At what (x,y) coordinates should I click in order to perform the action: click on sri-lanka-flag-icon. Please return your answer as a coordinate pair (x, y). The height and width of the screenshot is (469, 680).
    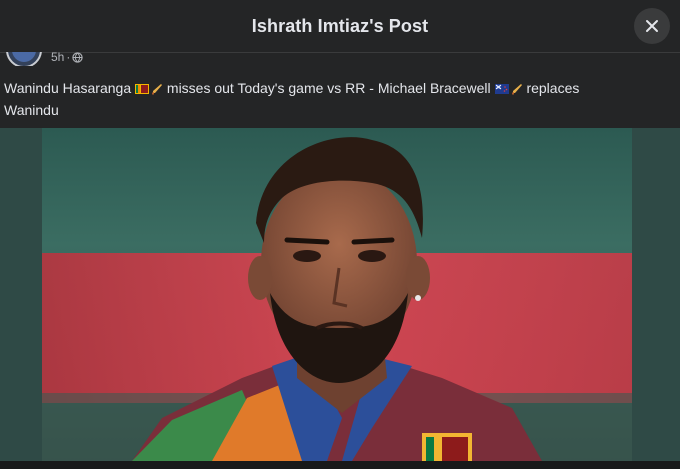
    Looking at the image, I should click on (143, 90).